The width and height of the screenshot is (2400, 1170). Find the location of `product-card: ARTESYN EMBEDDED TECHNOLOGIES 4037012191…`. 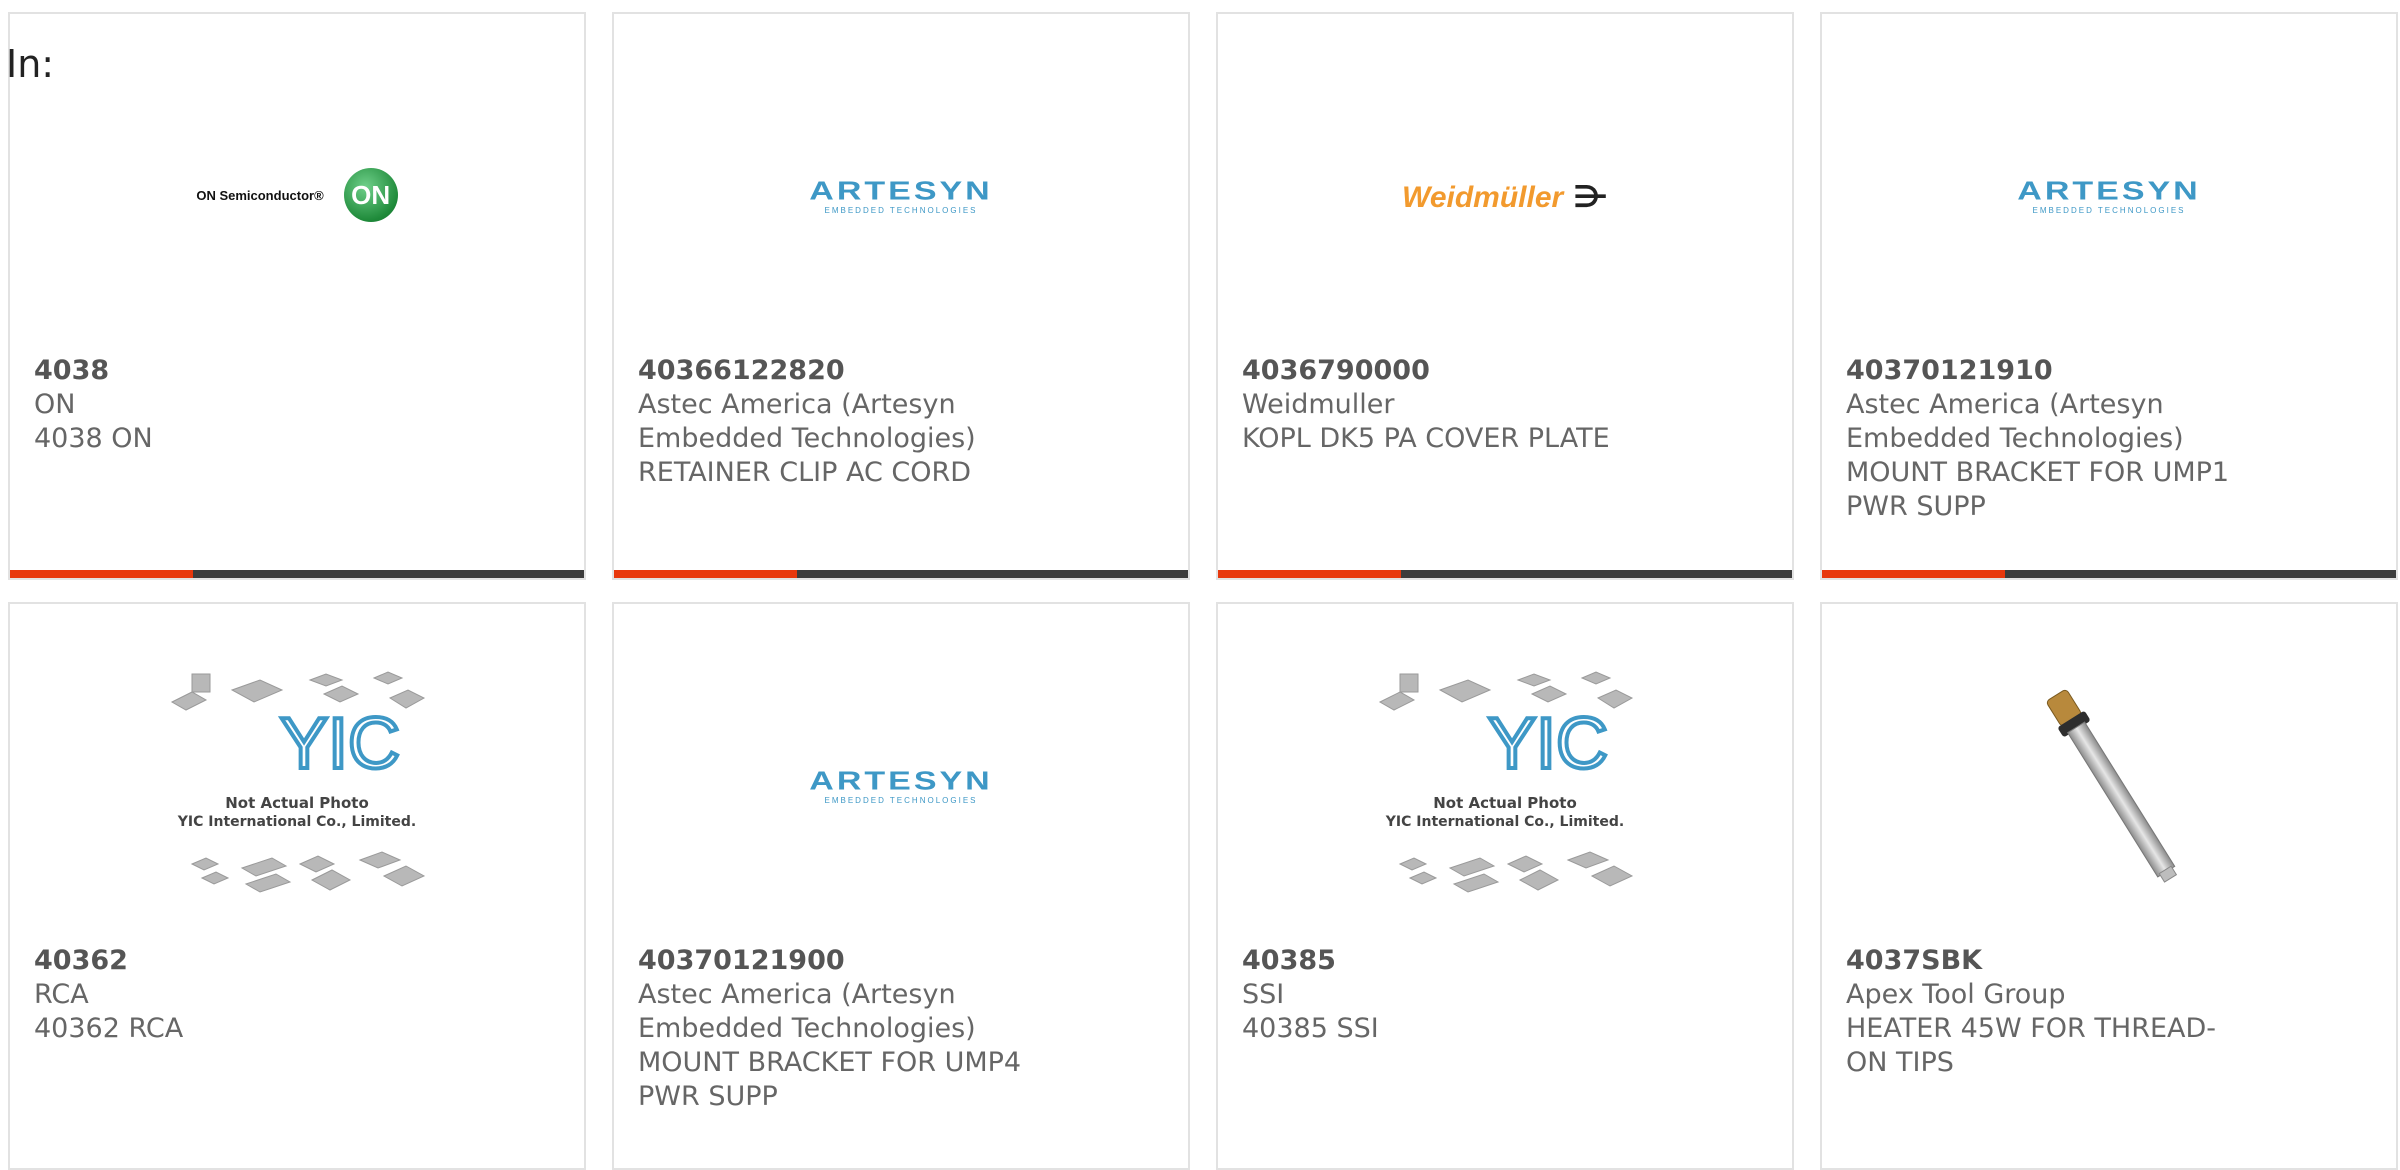

product-card: ARTESYN EMBEDDED TECHNOLOGIES 4037012191… is located at coordinates (2109, 296).